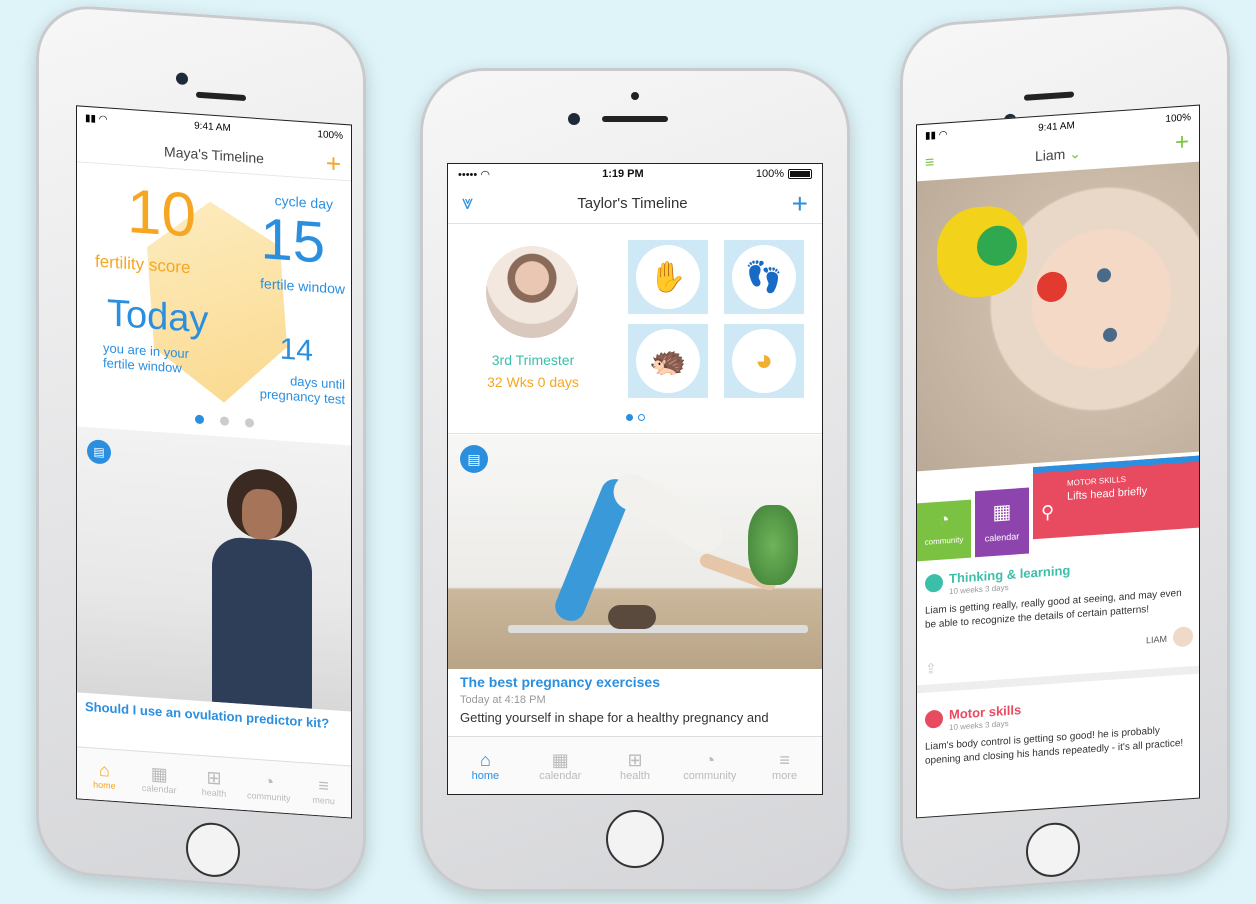  I want to click on foot-icon: 👣, so click(764, 277).